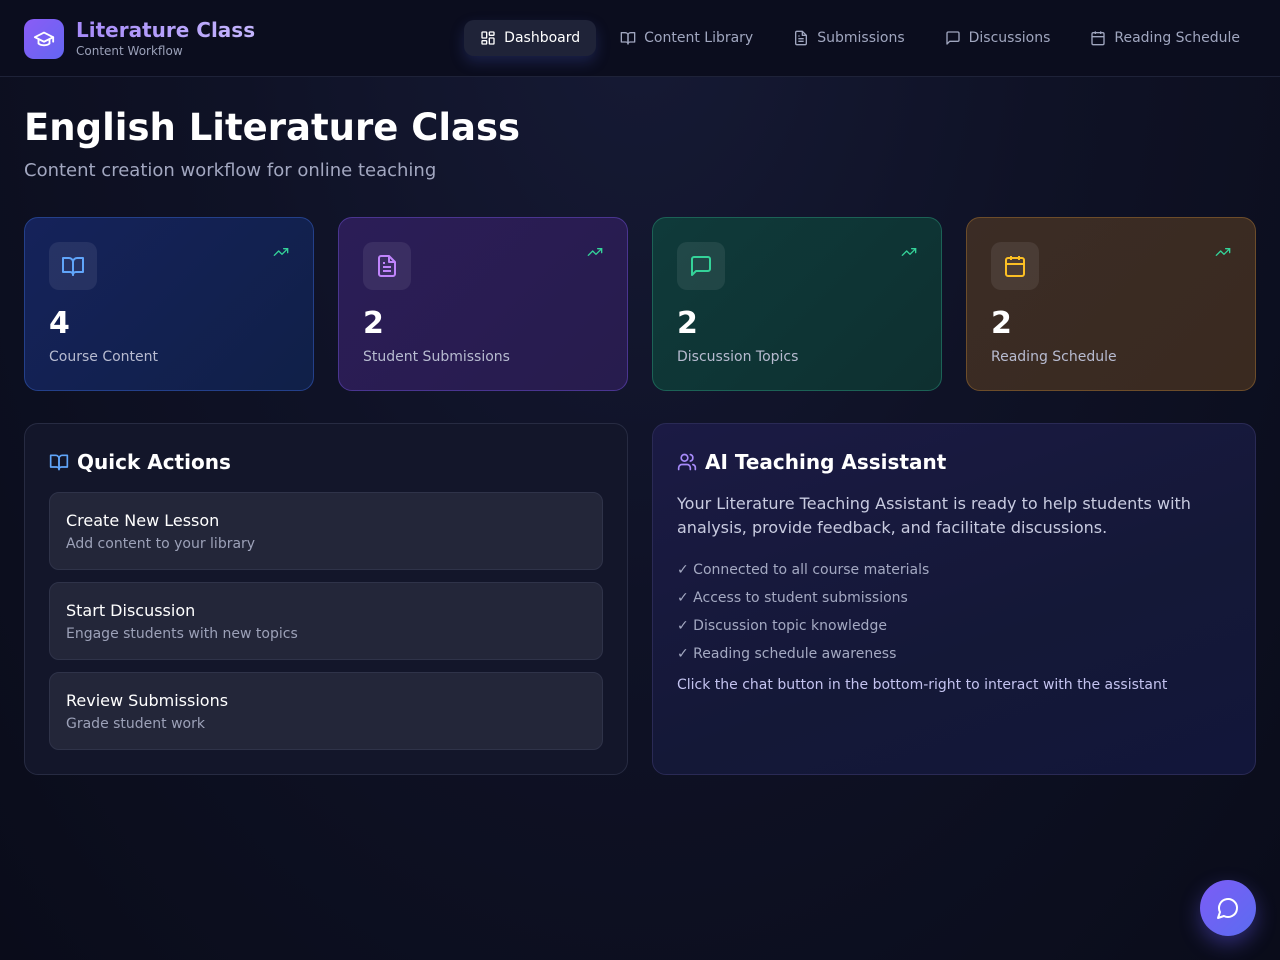 This screenshot has height=960, width=1280. I want to click on nav-content-library: Content Library, so click(686, 38).